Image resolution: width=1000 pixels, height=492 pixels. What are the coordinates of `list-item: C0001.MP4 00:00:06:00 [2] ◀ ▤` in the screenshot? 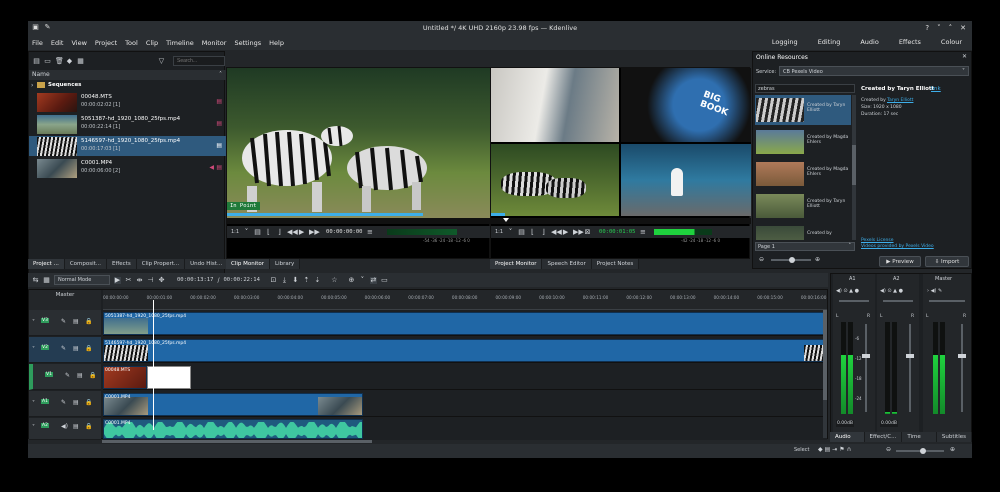 It's located at (127, 168).